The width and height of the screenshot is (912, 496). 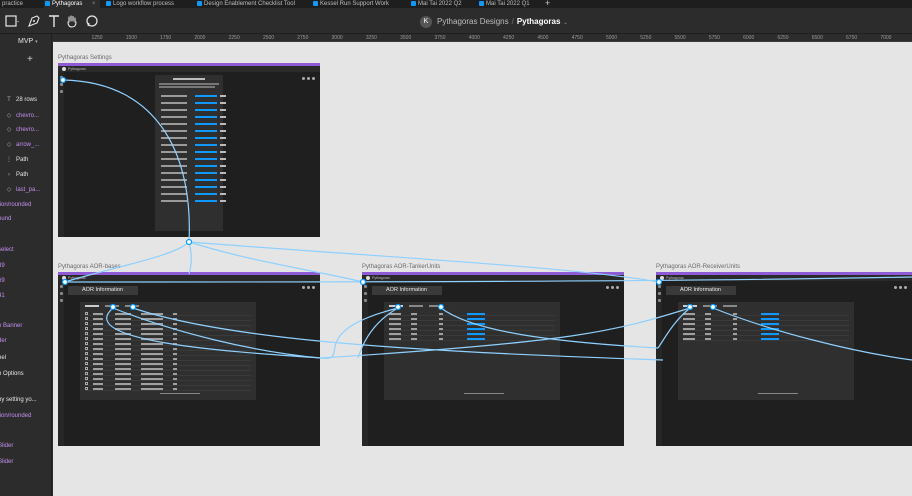 I want to click on tab-pythagoras: Pythagoras ×, so click(x=72, y=4).